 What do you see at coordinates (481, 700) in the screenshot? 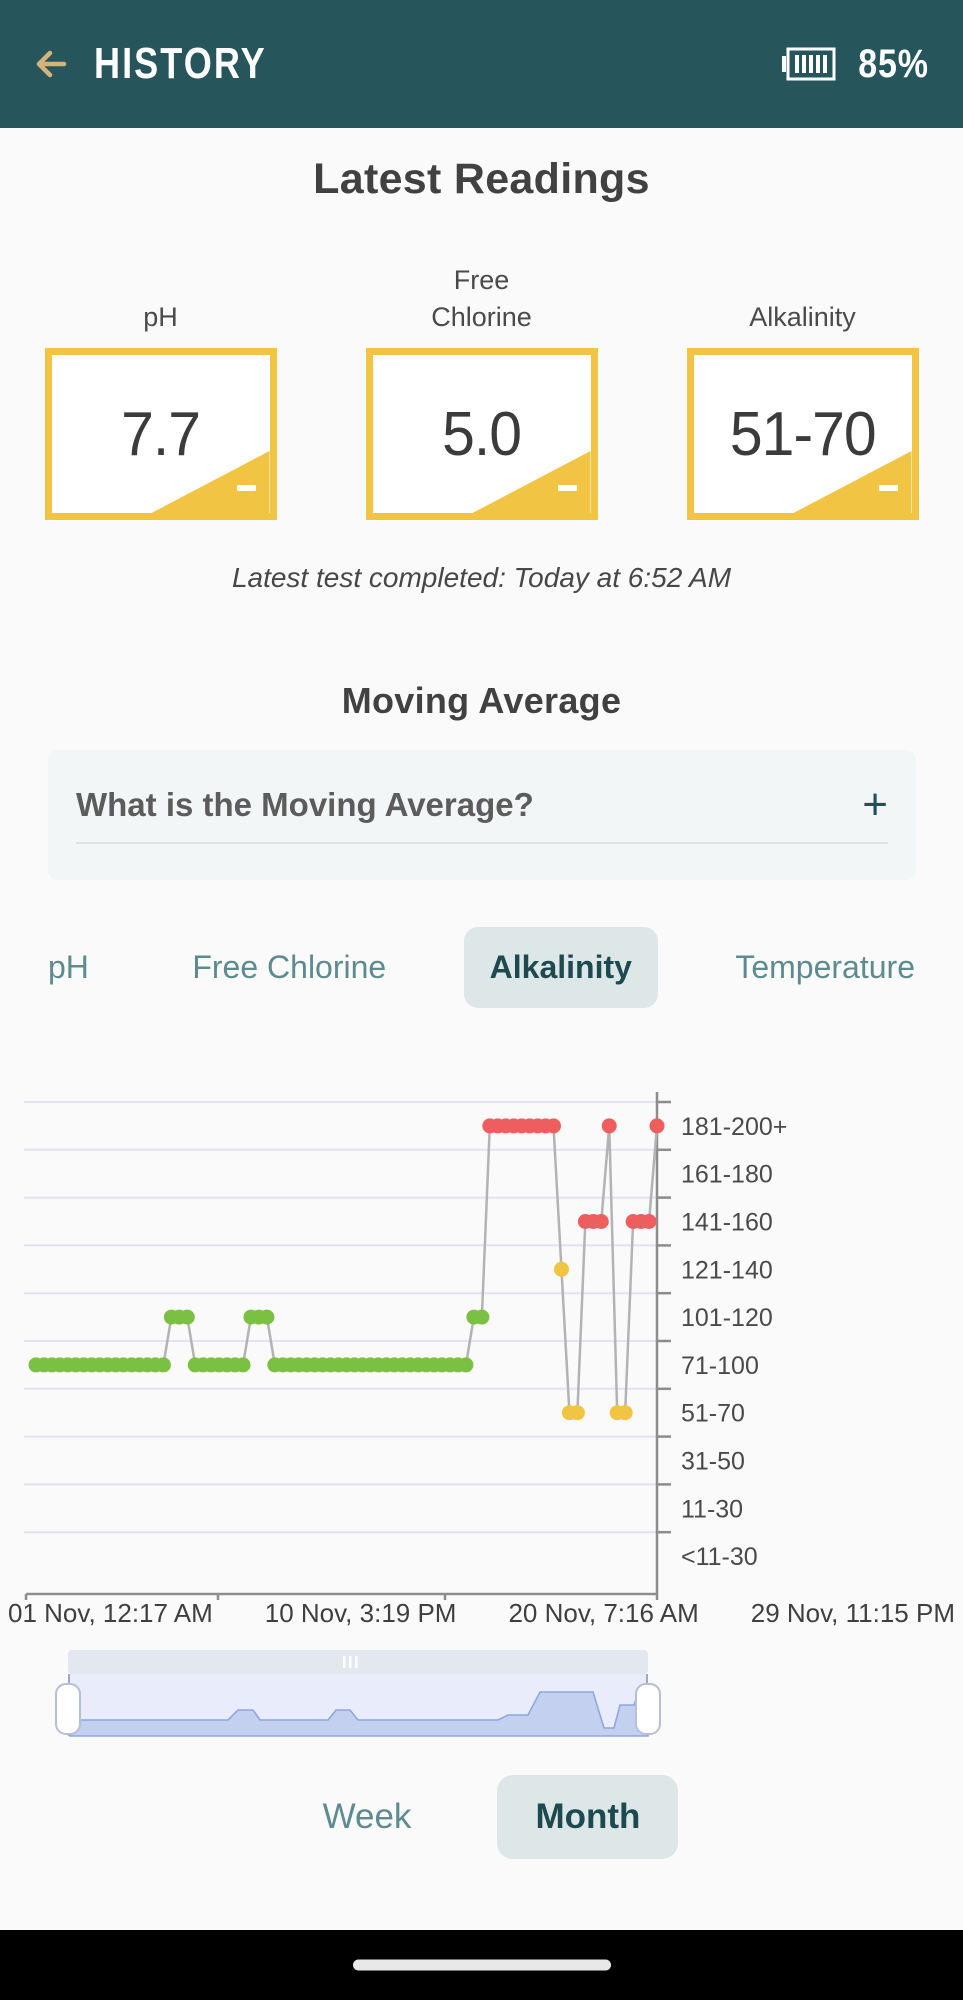
I see `moving-average-title: Moving Average` at bounding box center [481, 700].